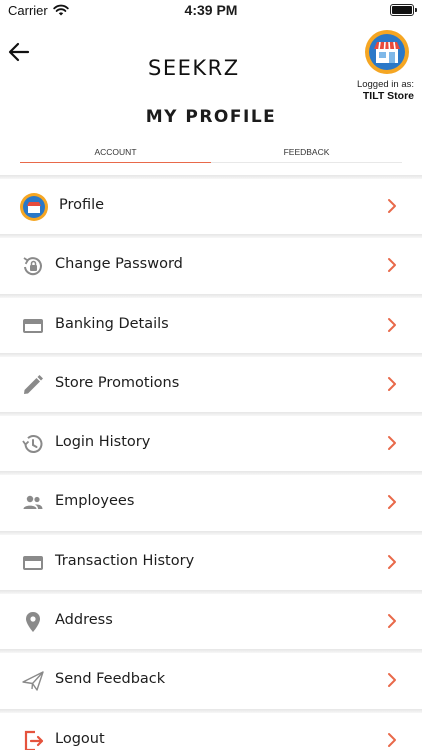 The height and width of the screenshot is (750, 422). What do you see at coordinates (385, 84) in the screenshot?
I see `logged-in-label: Logged in as:` at bounding box center [385, 84].